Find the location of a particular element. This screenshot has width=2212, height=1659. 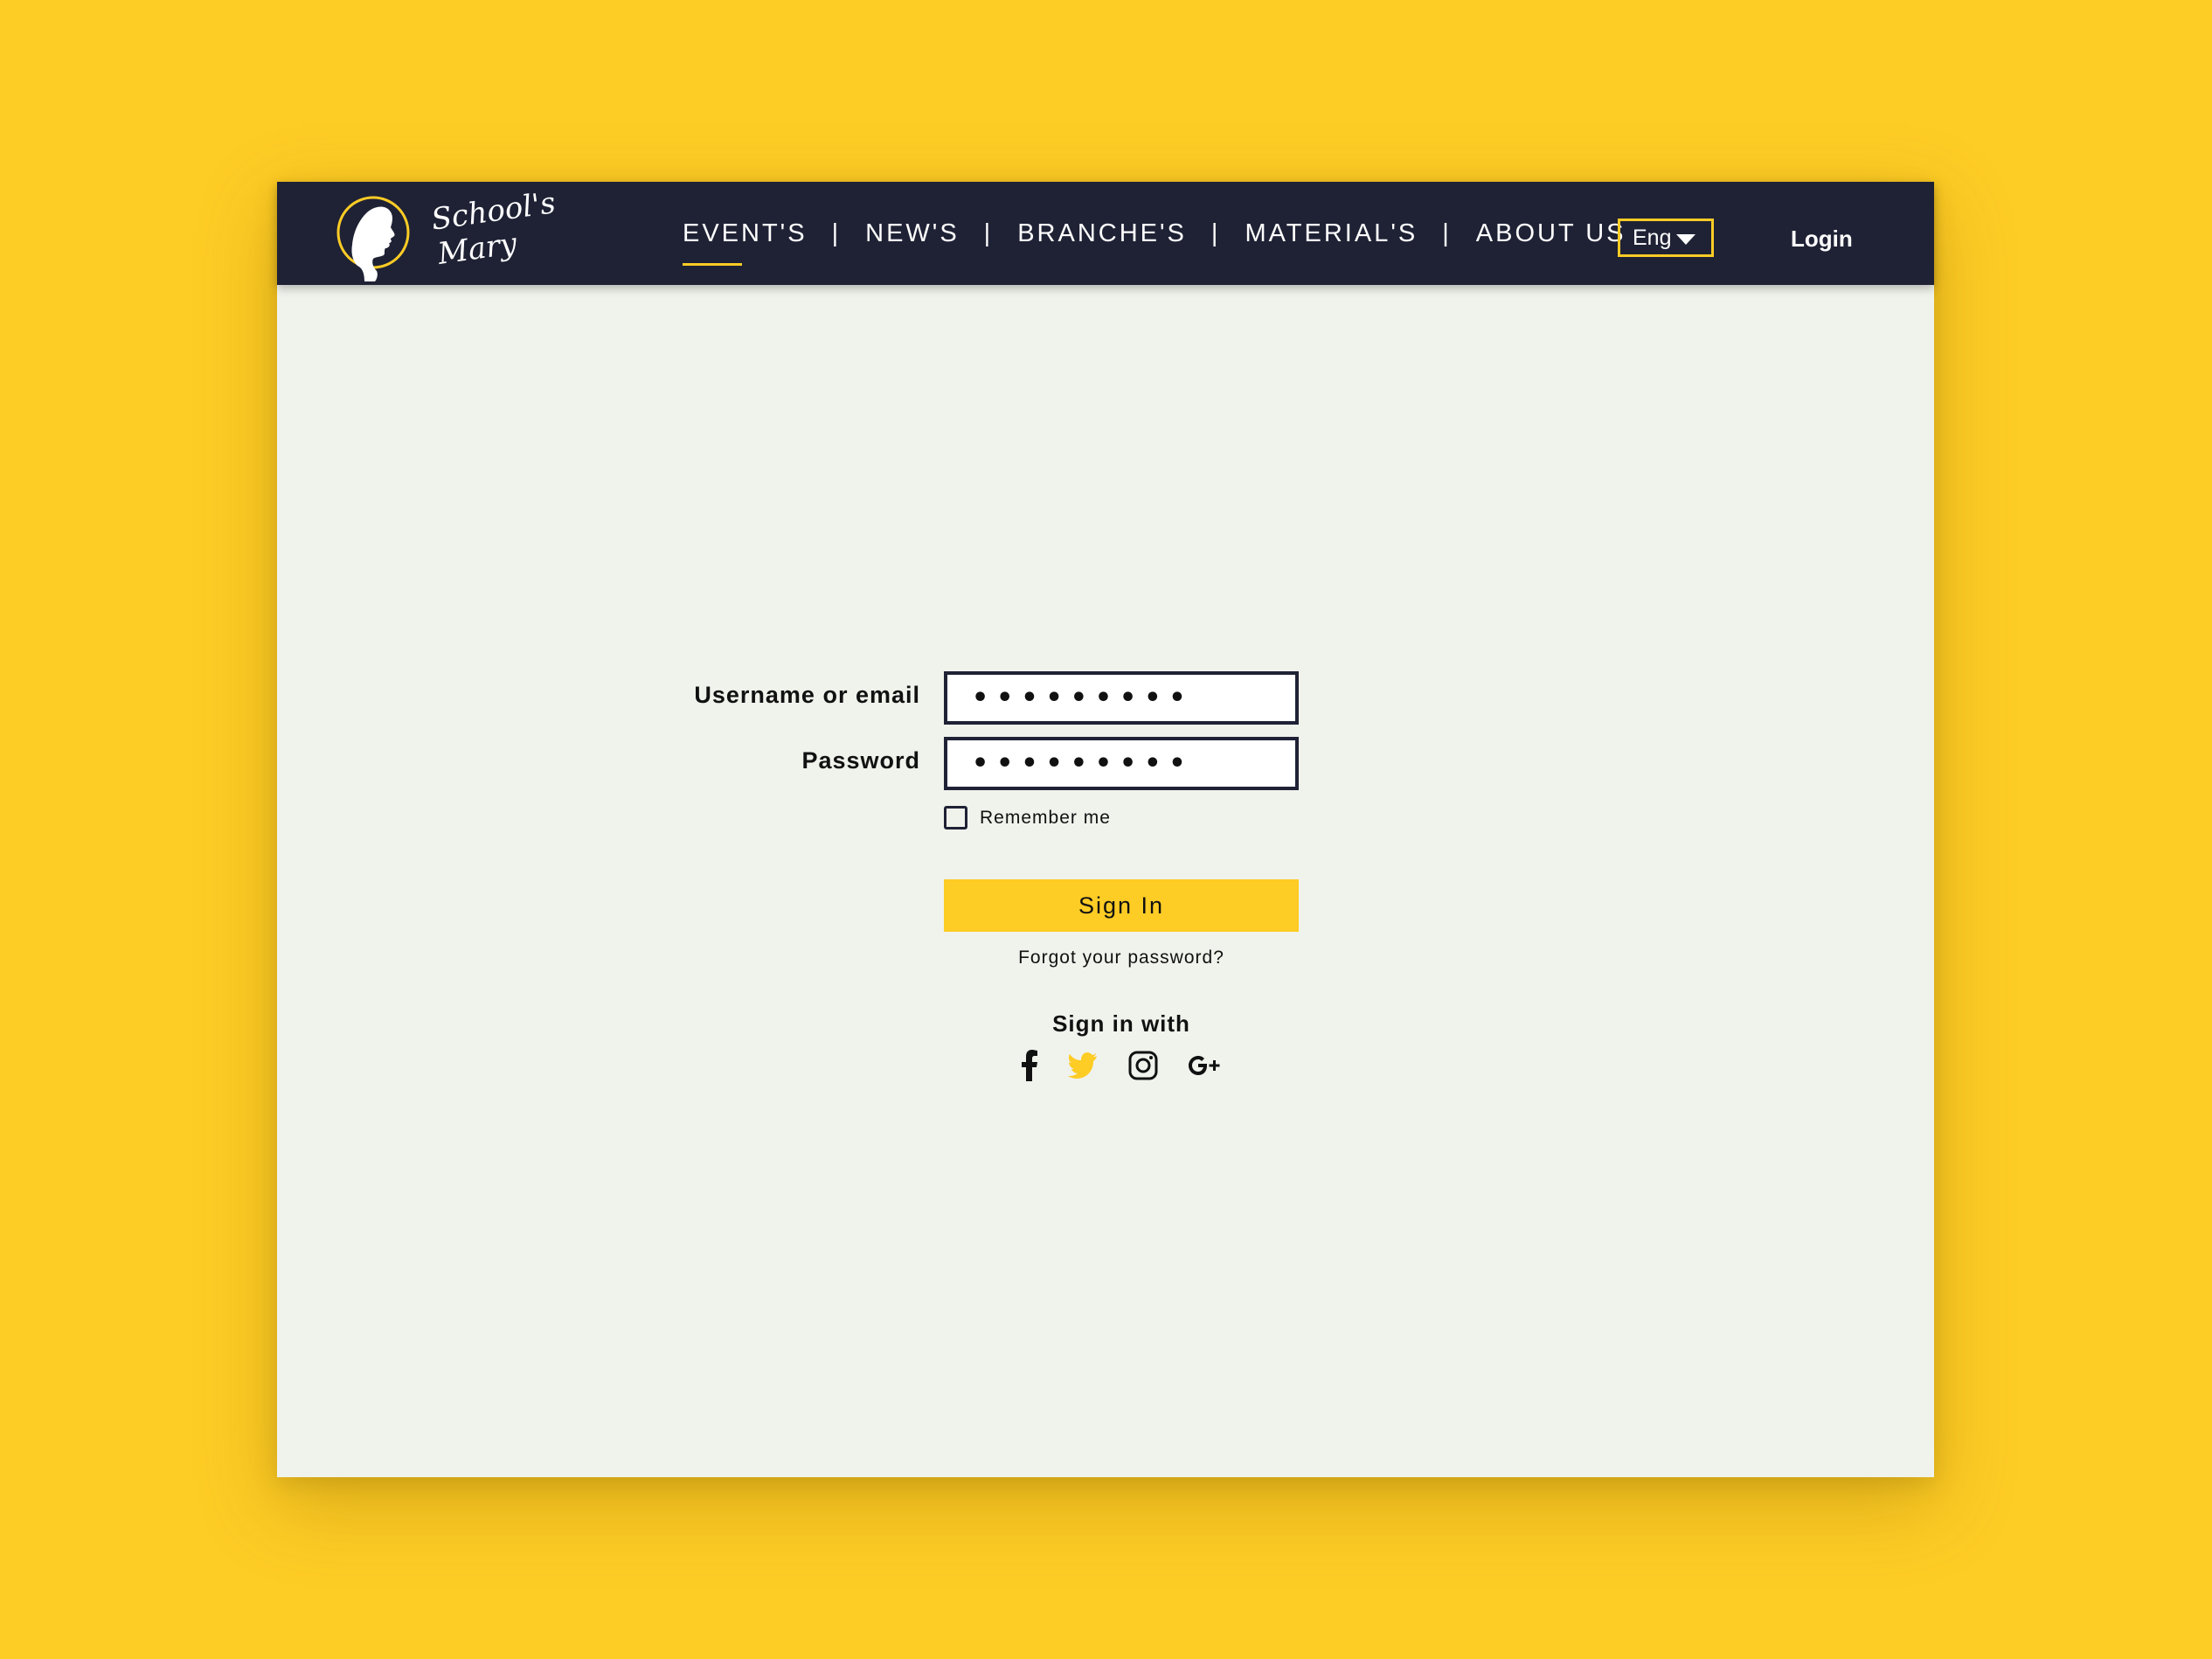

sign-in-with-label: Sign in with is located at coordinates (1121, 1023).